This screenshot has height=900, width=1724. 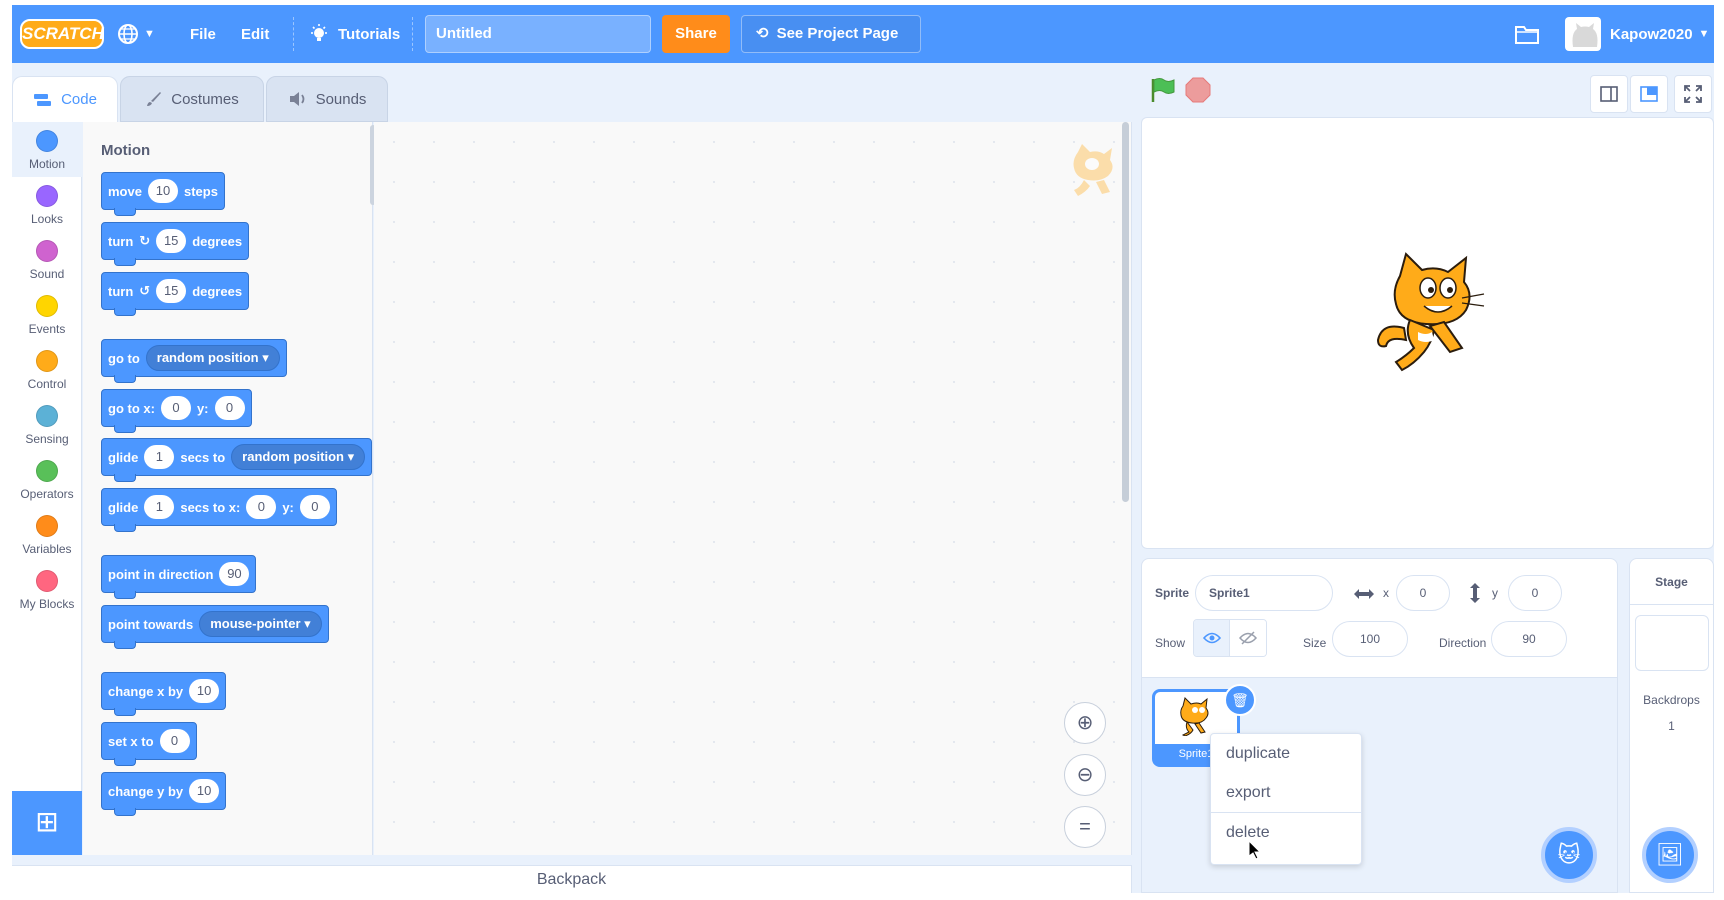 What do you see at coordinates (162, 191) in the screenshot?
I see `steps-input: 10` at bounding box center [162, 191].